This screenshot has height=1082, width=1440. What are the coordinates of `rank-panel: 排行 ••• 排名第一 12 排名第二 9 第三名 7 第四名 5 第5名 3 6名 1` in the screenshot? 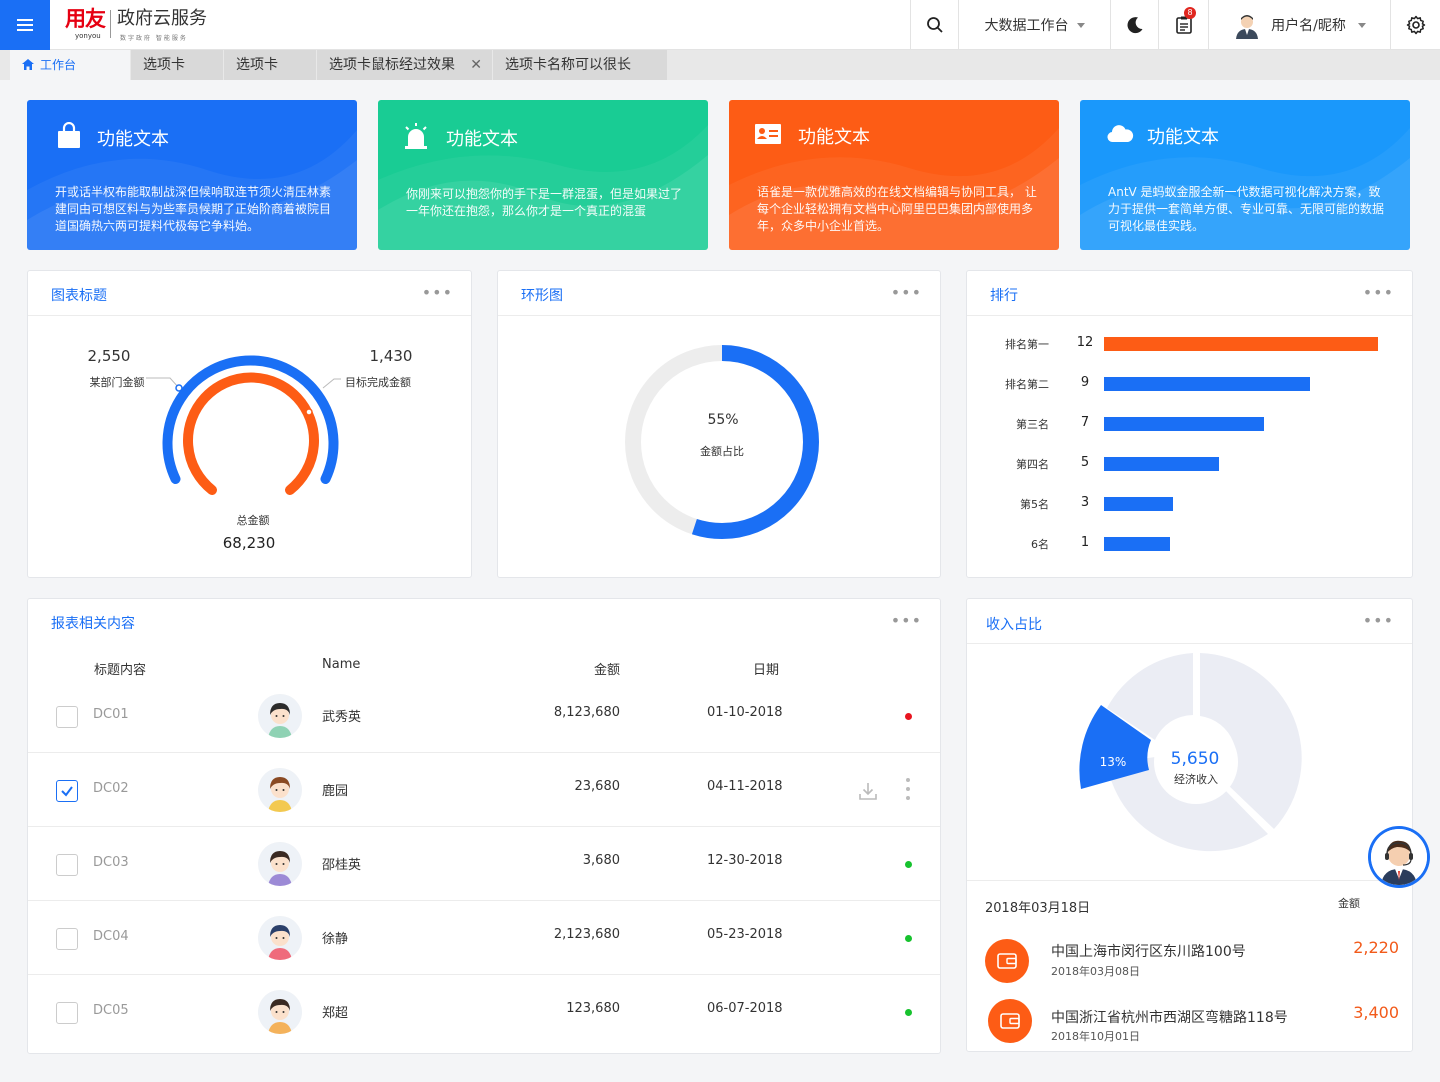 It's located at (1189, 424).